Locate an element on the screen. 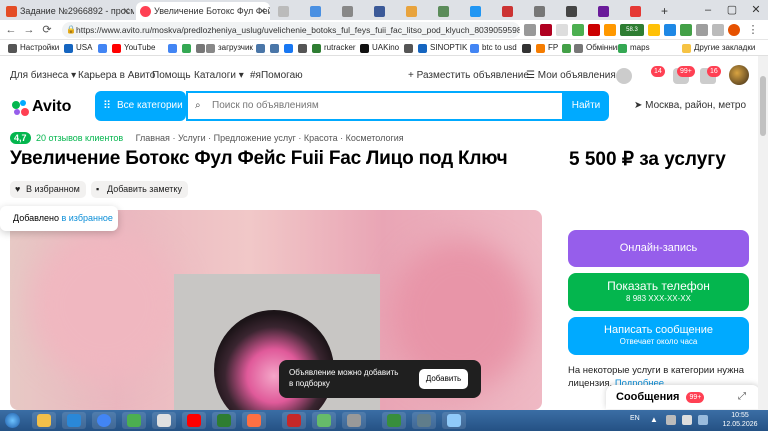 This screenshot has height=431, width=768. breadcrumb-item: Услуги is located at coordinates (192, 138).